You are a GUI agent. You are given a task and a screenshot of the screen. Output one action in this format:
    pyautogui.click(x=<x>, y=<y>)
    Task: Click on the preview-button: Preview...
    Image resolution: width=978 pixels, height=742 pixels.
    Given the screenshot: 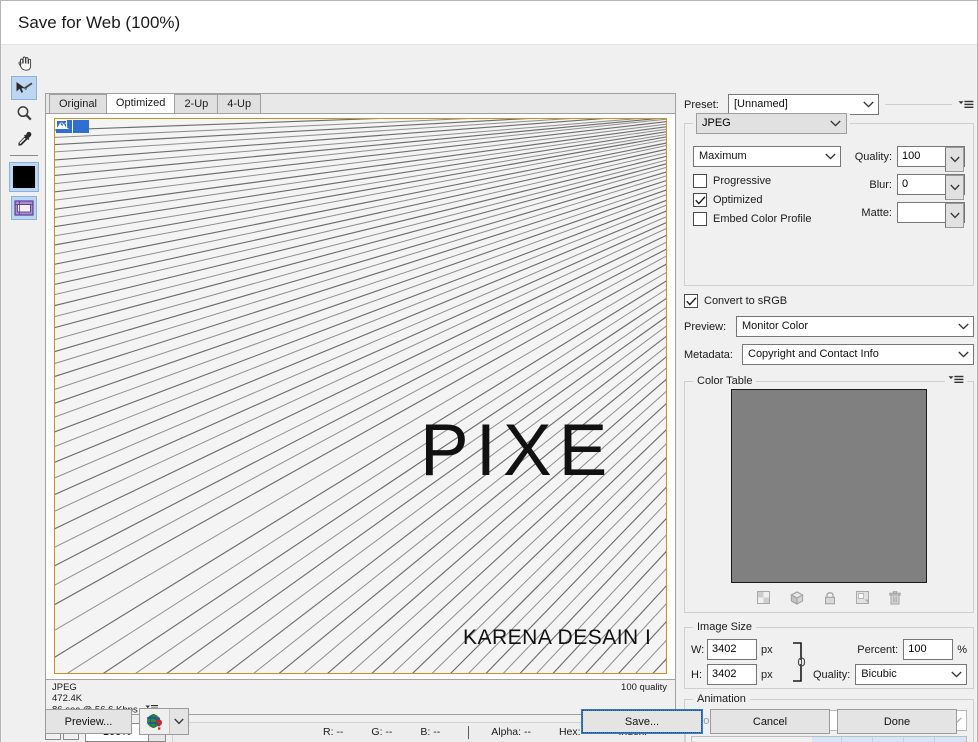 What is the action you would take?
    pyautogui.click(x=88, y=721)
    